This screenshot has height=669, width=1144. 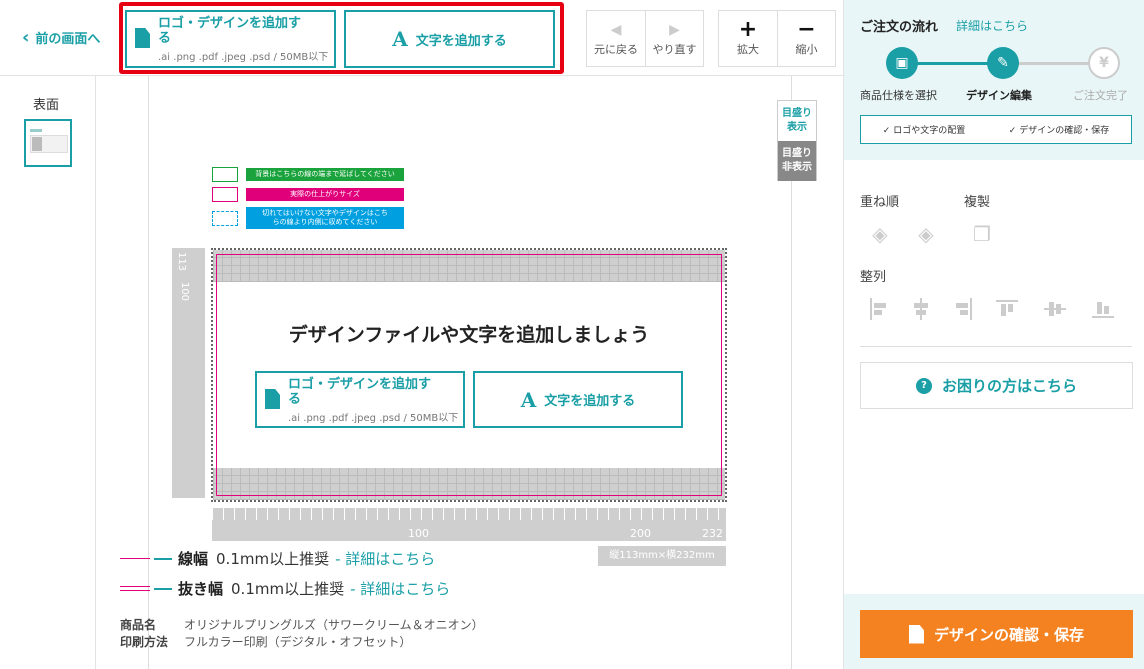 I want to click on layer-order-label: 重ね順, so click(x=880, y=202).